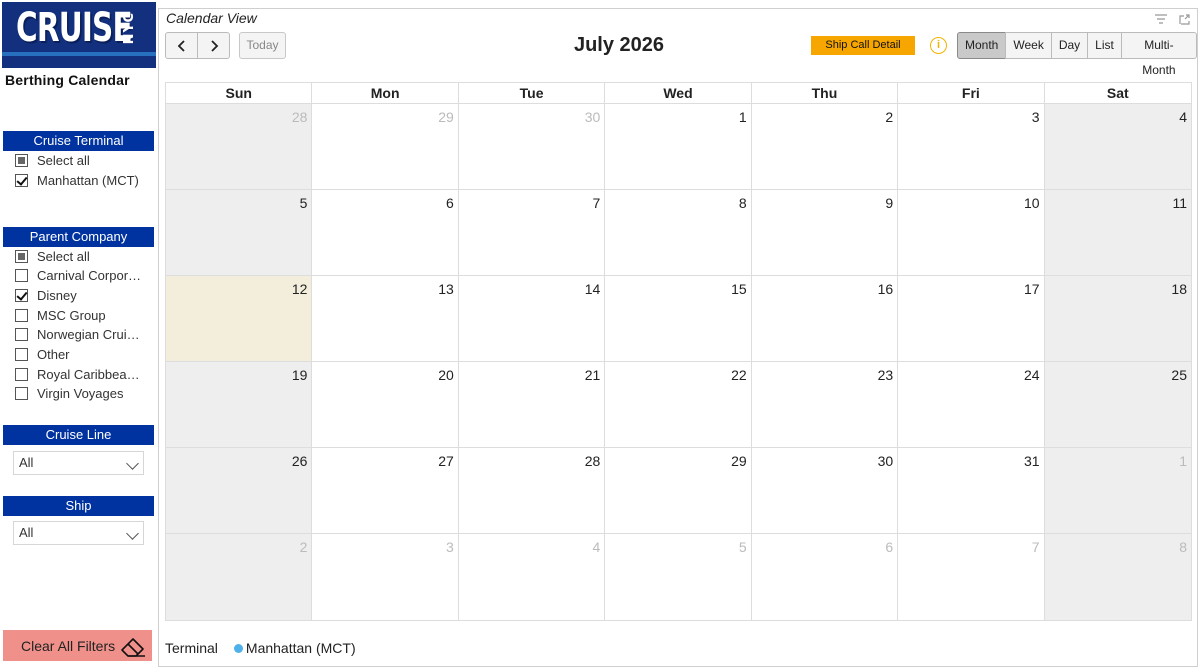 This screenshot has height=669, width=1200. I want to click on day-cell: 5, so click(678, 577).